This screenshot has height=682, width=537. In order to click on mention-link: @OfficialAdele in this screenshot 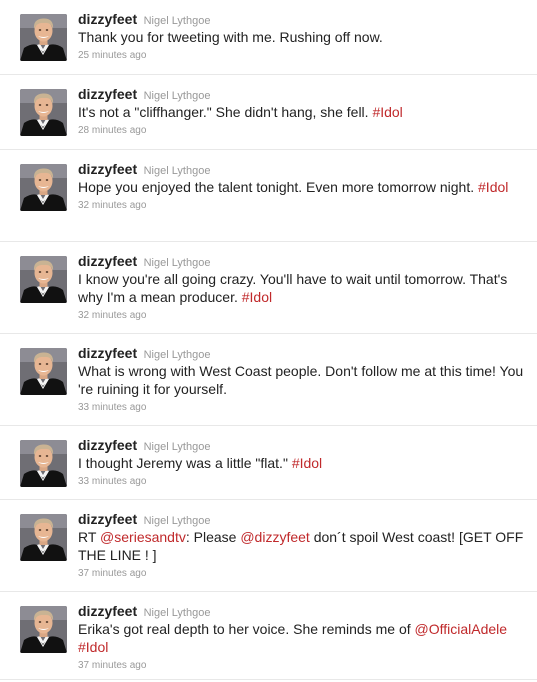, I will do `click(461, 629)`.